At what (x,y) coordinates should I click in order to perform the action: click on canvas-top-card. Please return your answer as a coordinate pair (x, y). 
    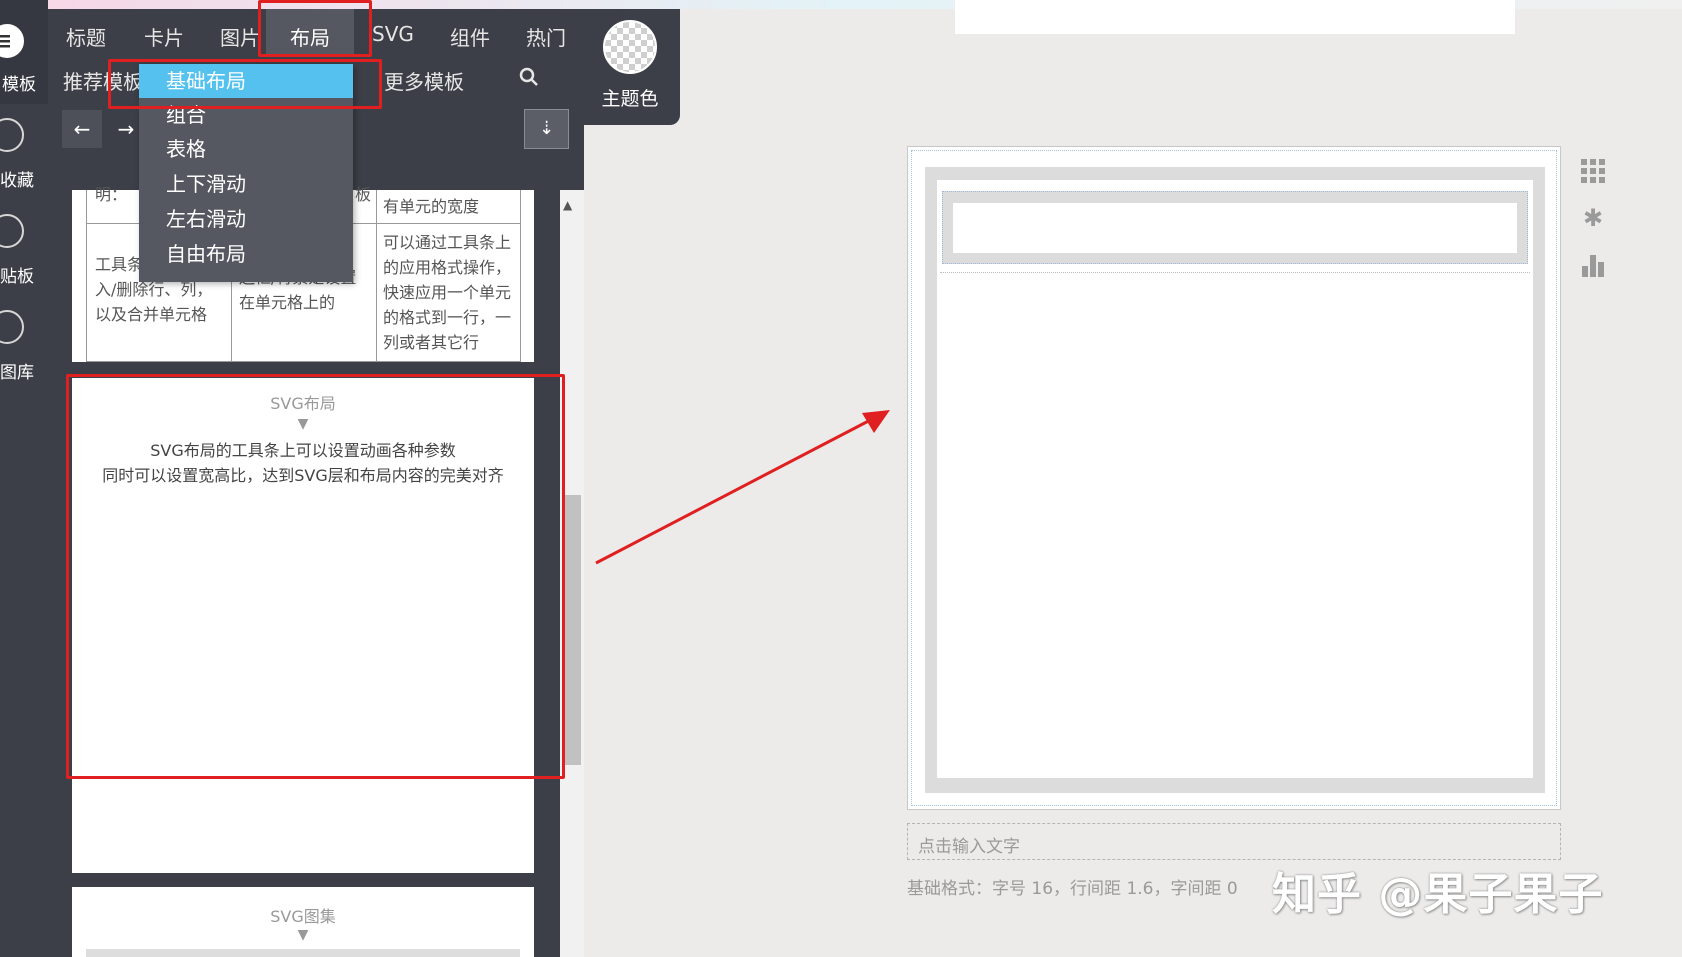
    Looking at the image, I should click on (1235, 17).